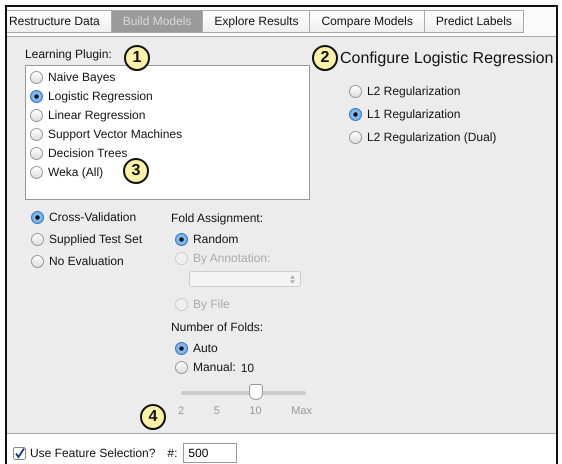 The height and width of the screenshot is (464, 562). Describe the element at coordinates (73, 77) in the screenshot. I see `radio-button: Naive Bayes` at that location.